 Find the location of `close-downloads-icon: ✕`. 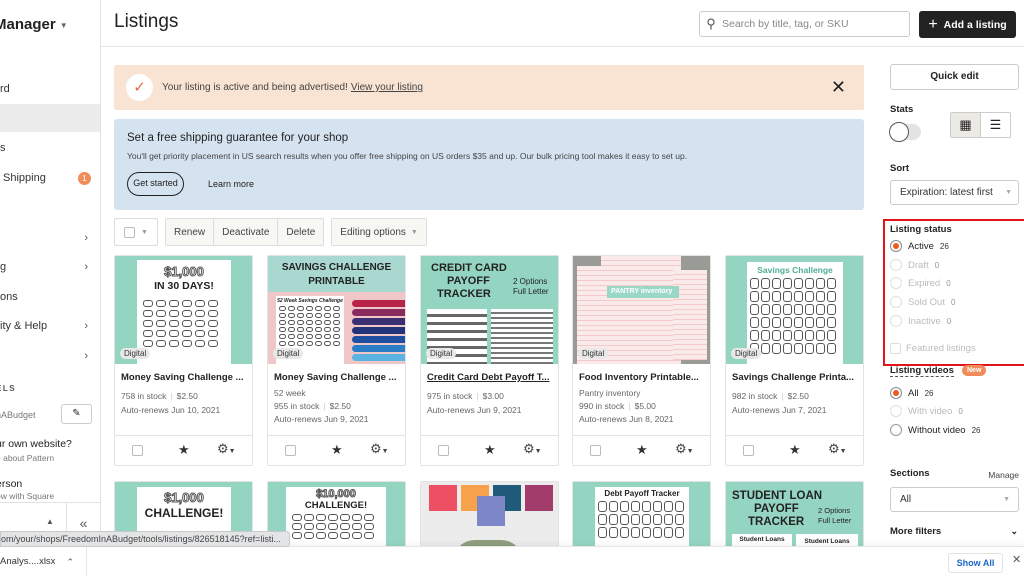

close-downloads-icon: ✕ is located at coordinates (1016, 559).